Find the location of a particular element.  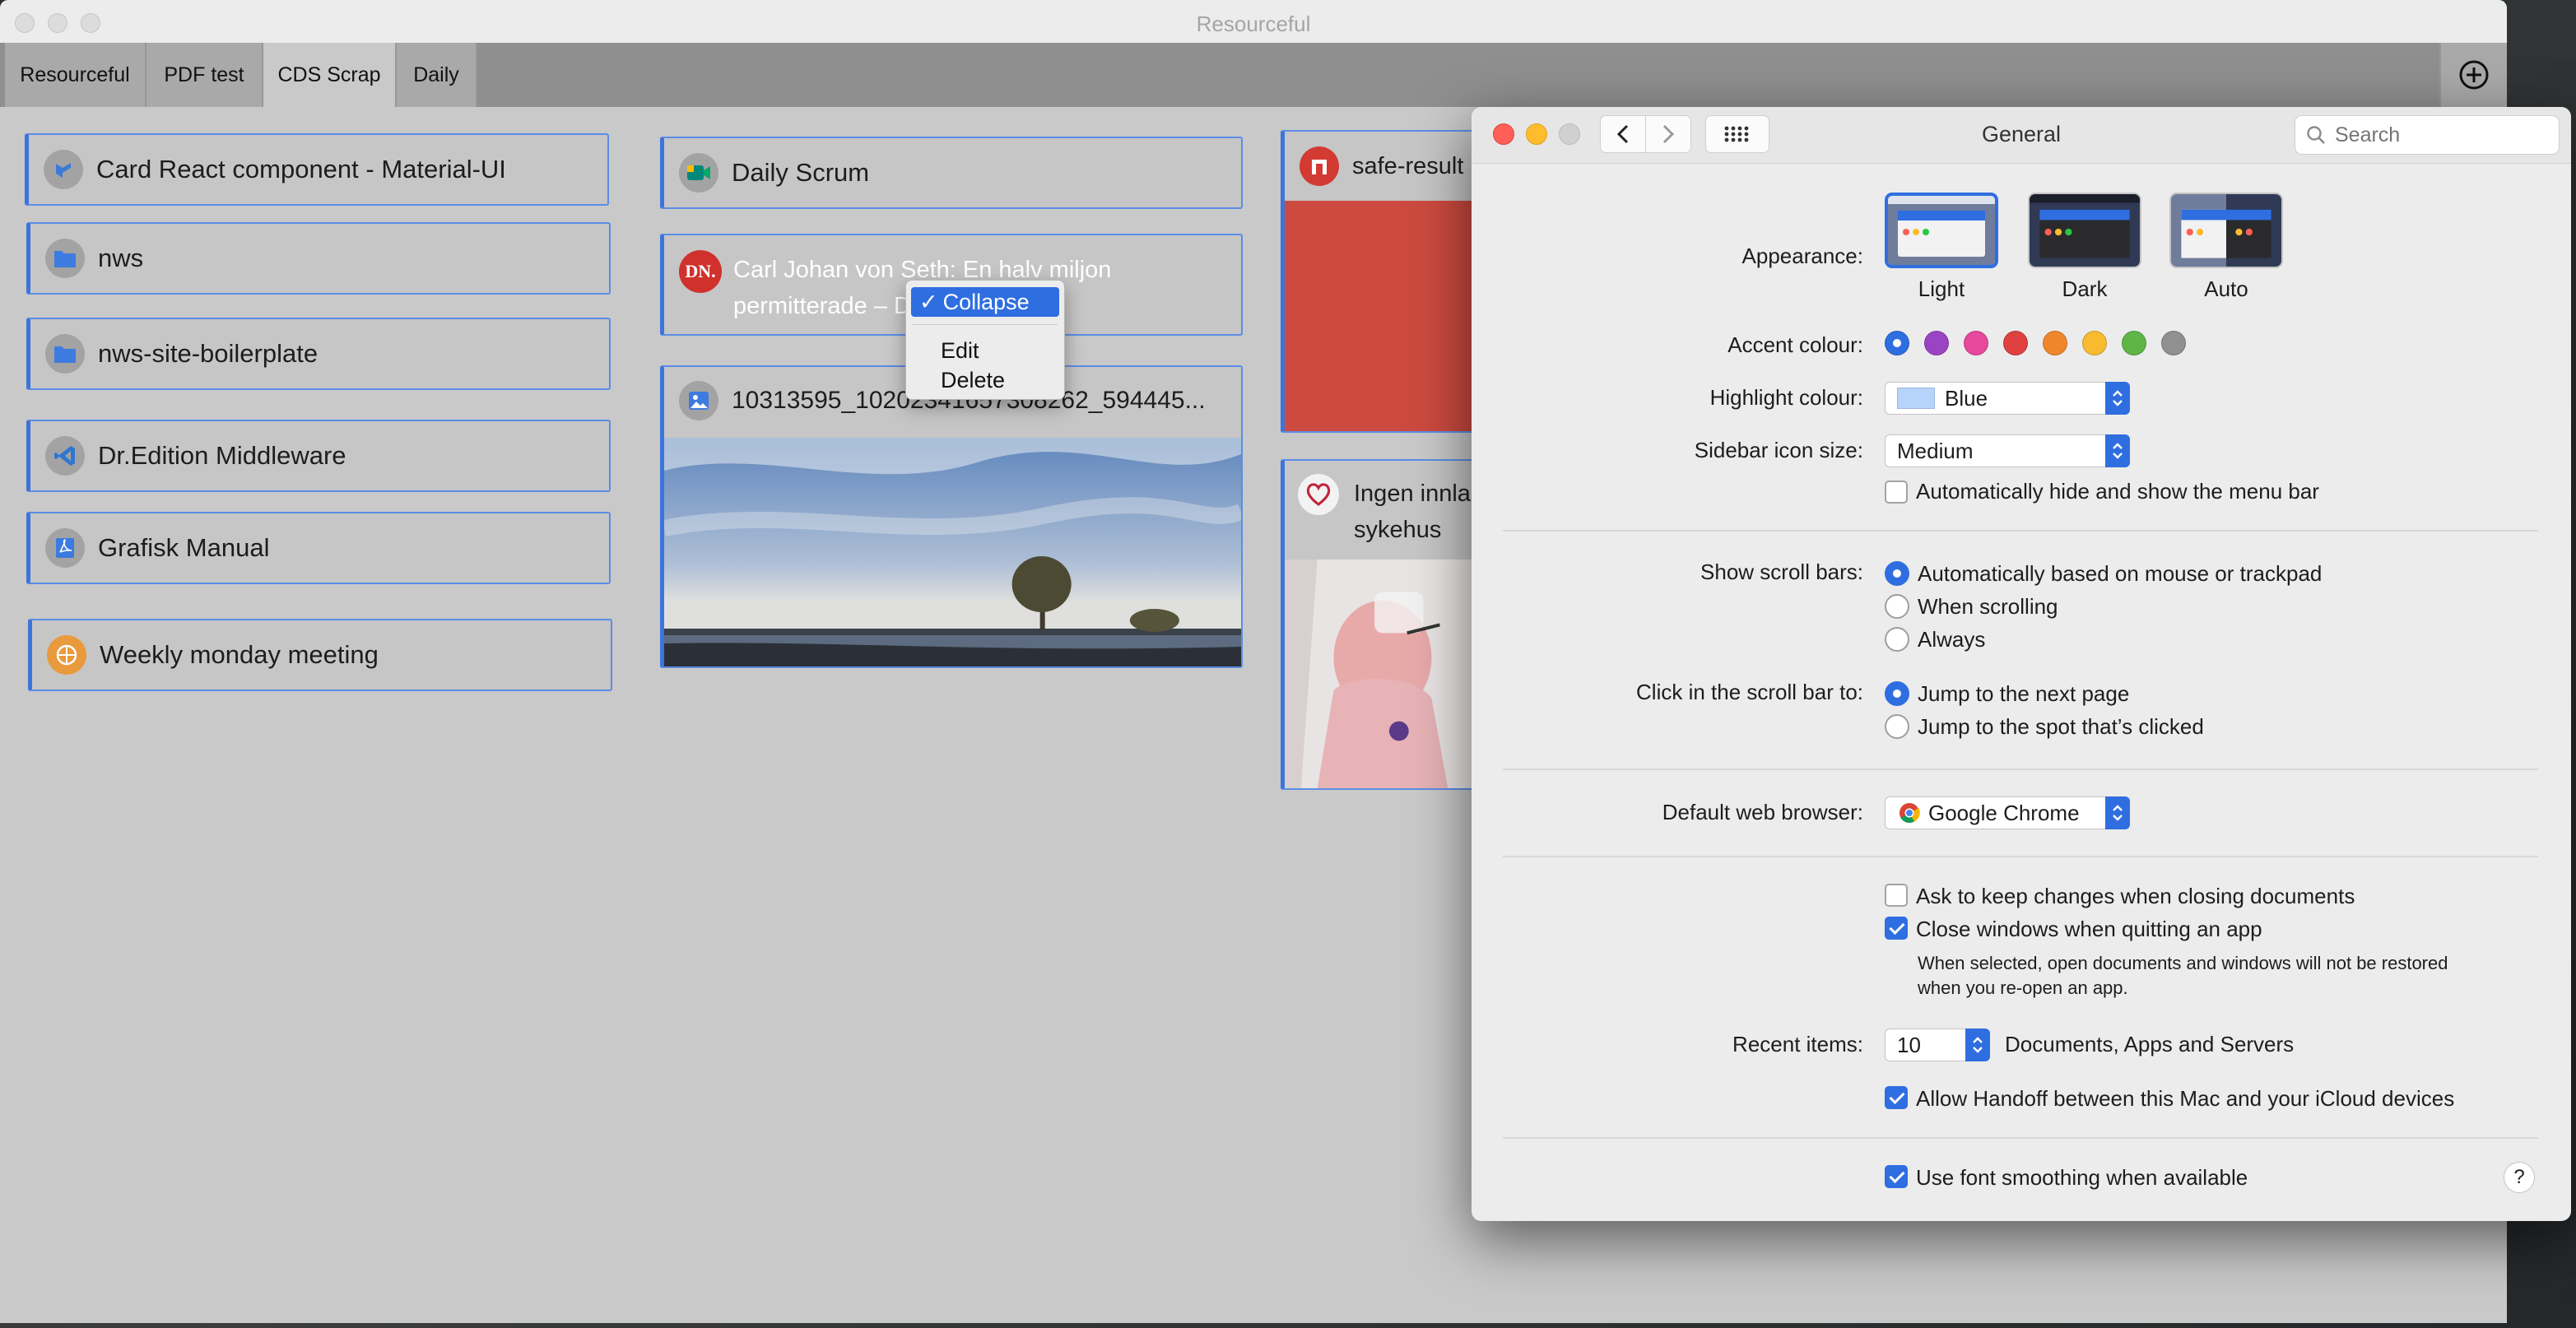

sidebar-icon-size-value: Medium is located at coordinates (1935, 450).